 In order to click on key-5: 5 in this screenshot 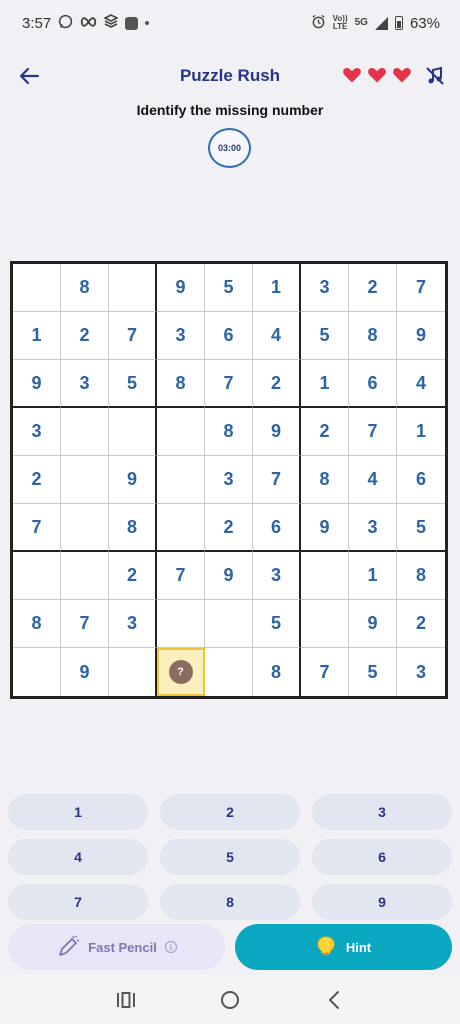, I will do `click(230, 857)`.